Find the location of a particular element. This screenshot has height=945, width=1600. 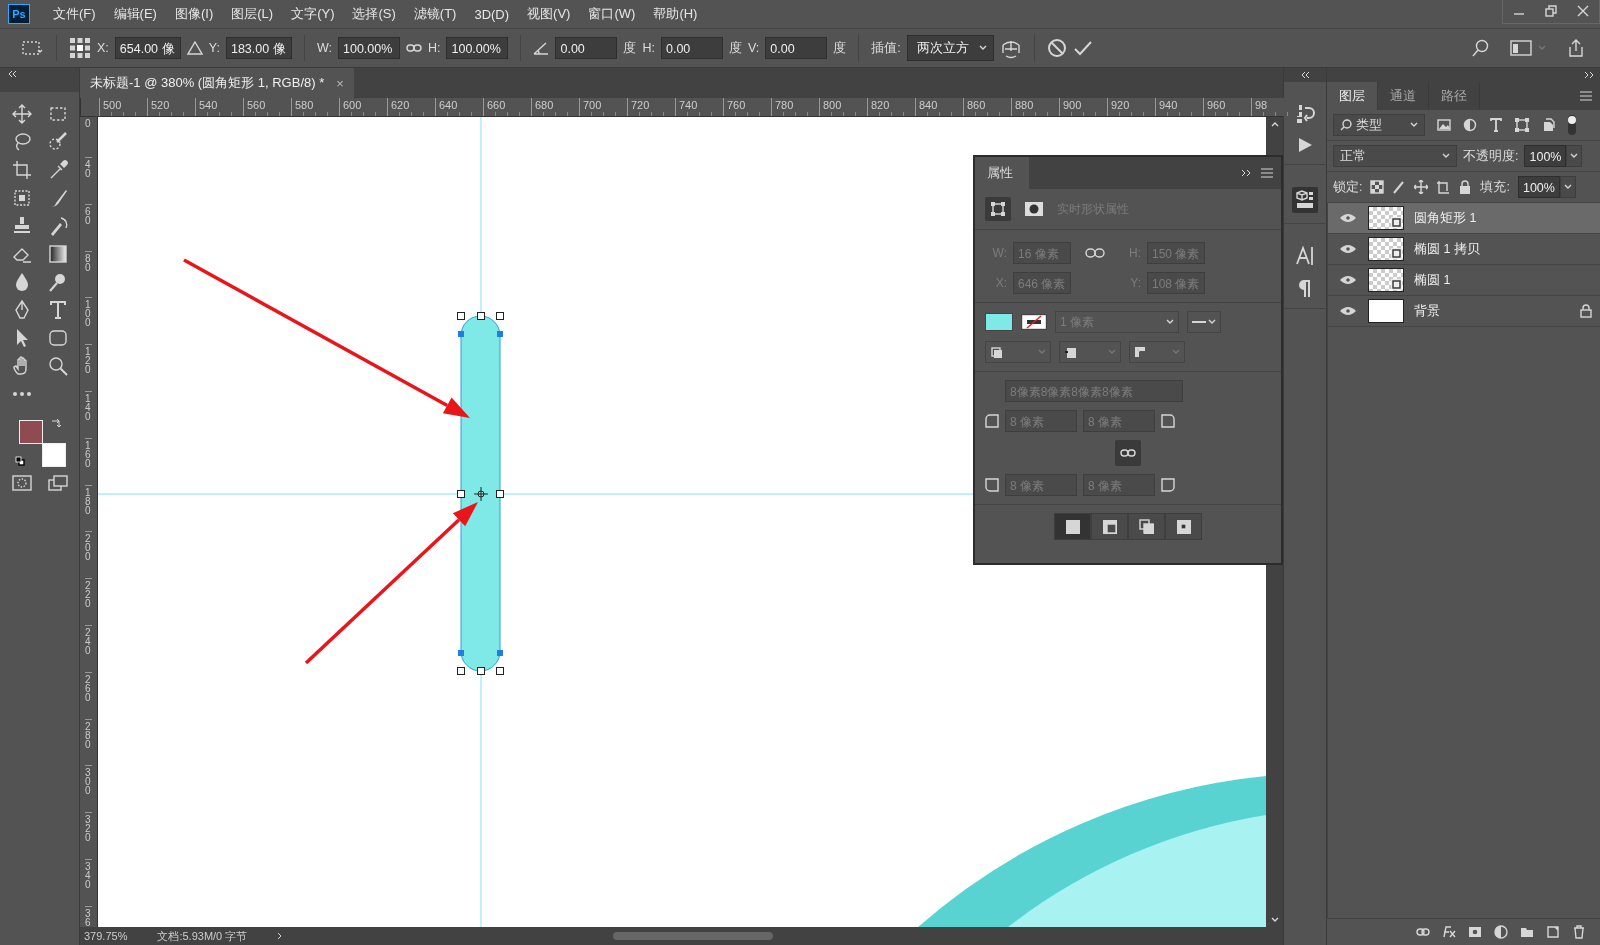

app-logo: Ps is located at coordinates (19, 14).